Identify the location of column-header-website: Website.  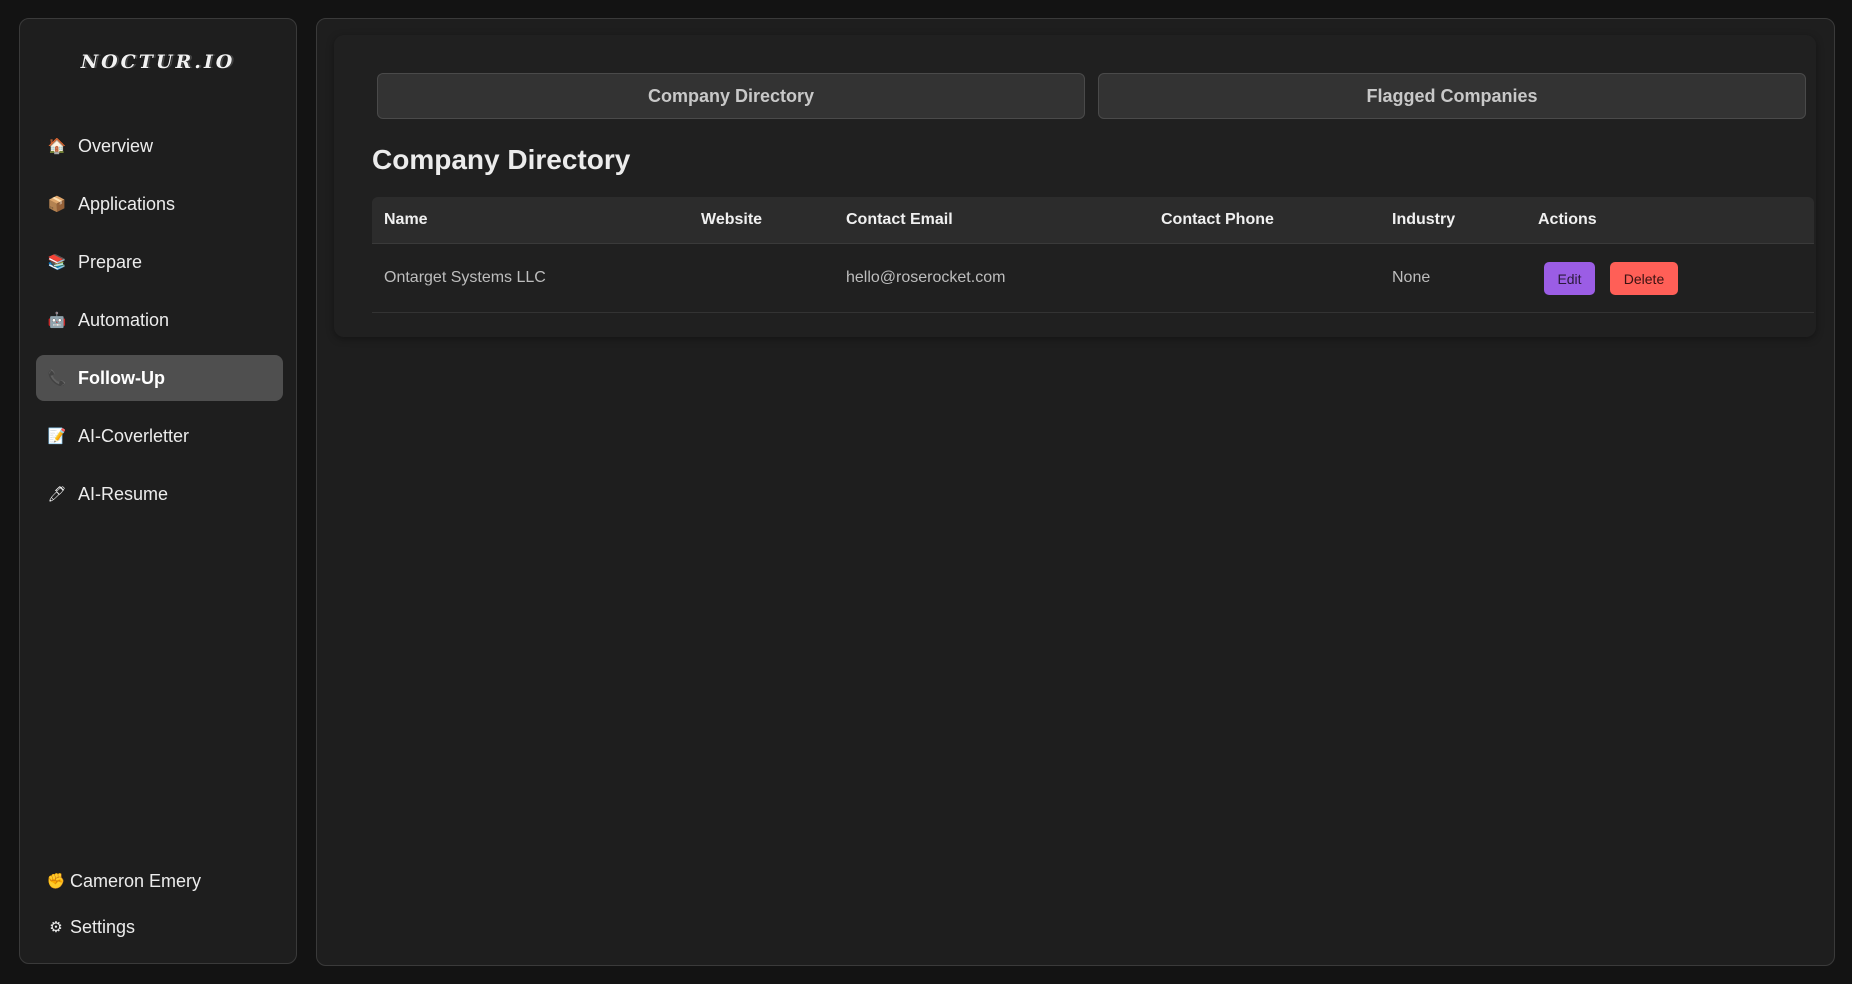
(731, 220).